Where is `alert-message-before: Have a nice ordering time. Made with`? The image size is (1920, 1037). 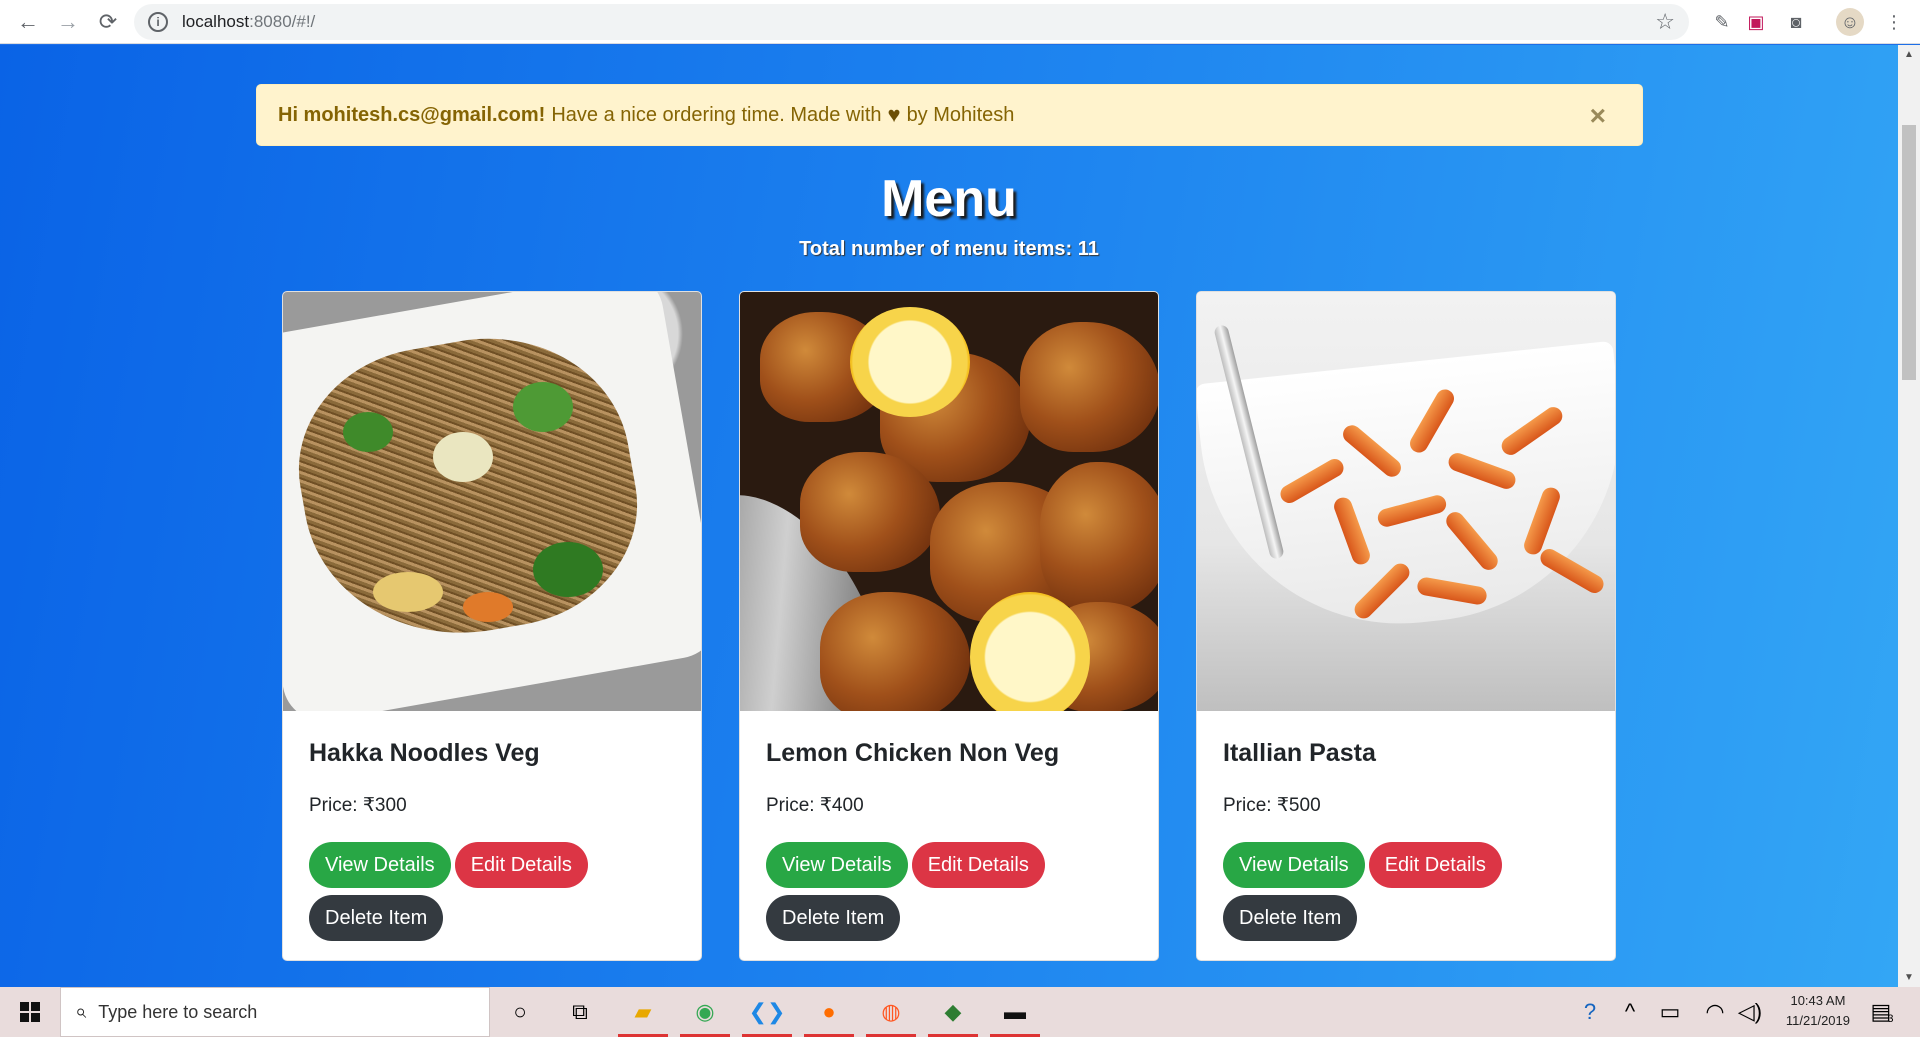 alert-message-before: Have a nice ordering time. Made with is located at coordinates (716, 114).